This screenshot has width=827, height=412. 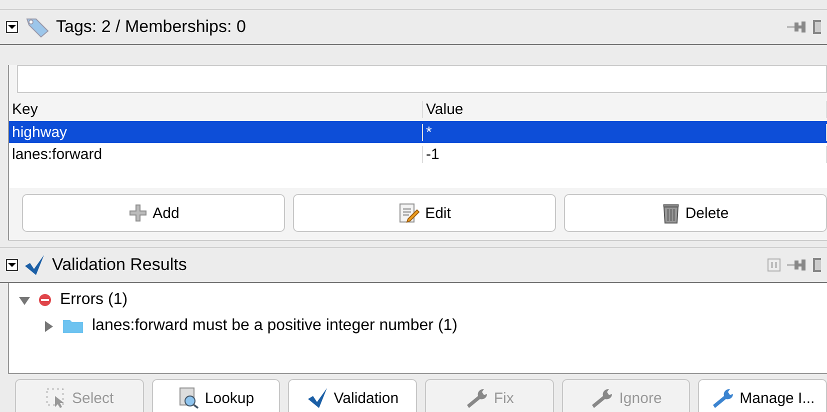 What do you see at coordinates (216, 109) in the screenshot?
I see `column-header: Key` at bounding box center [216, 109].